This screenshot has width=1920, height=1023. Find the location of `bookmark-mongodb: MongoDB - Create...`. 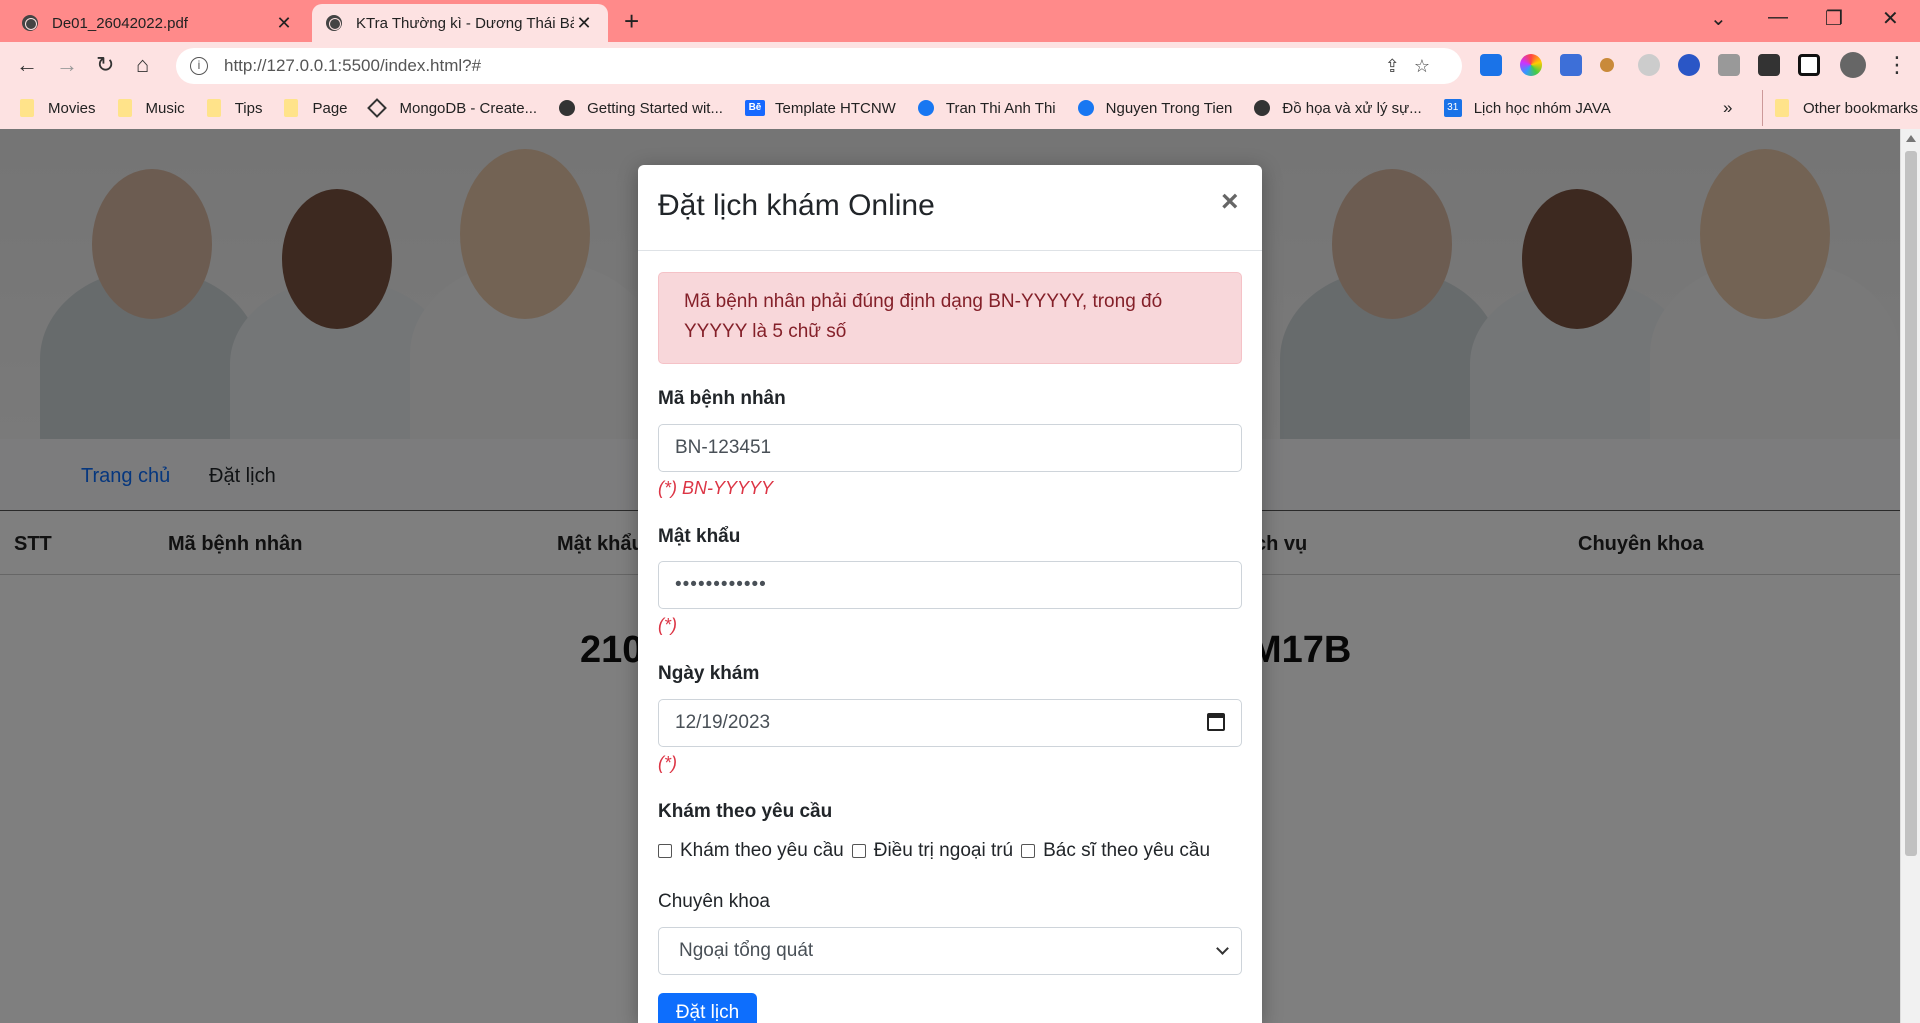

bookmark-mongodb: MongoDB - Create... is located at coordinates (452, 108).